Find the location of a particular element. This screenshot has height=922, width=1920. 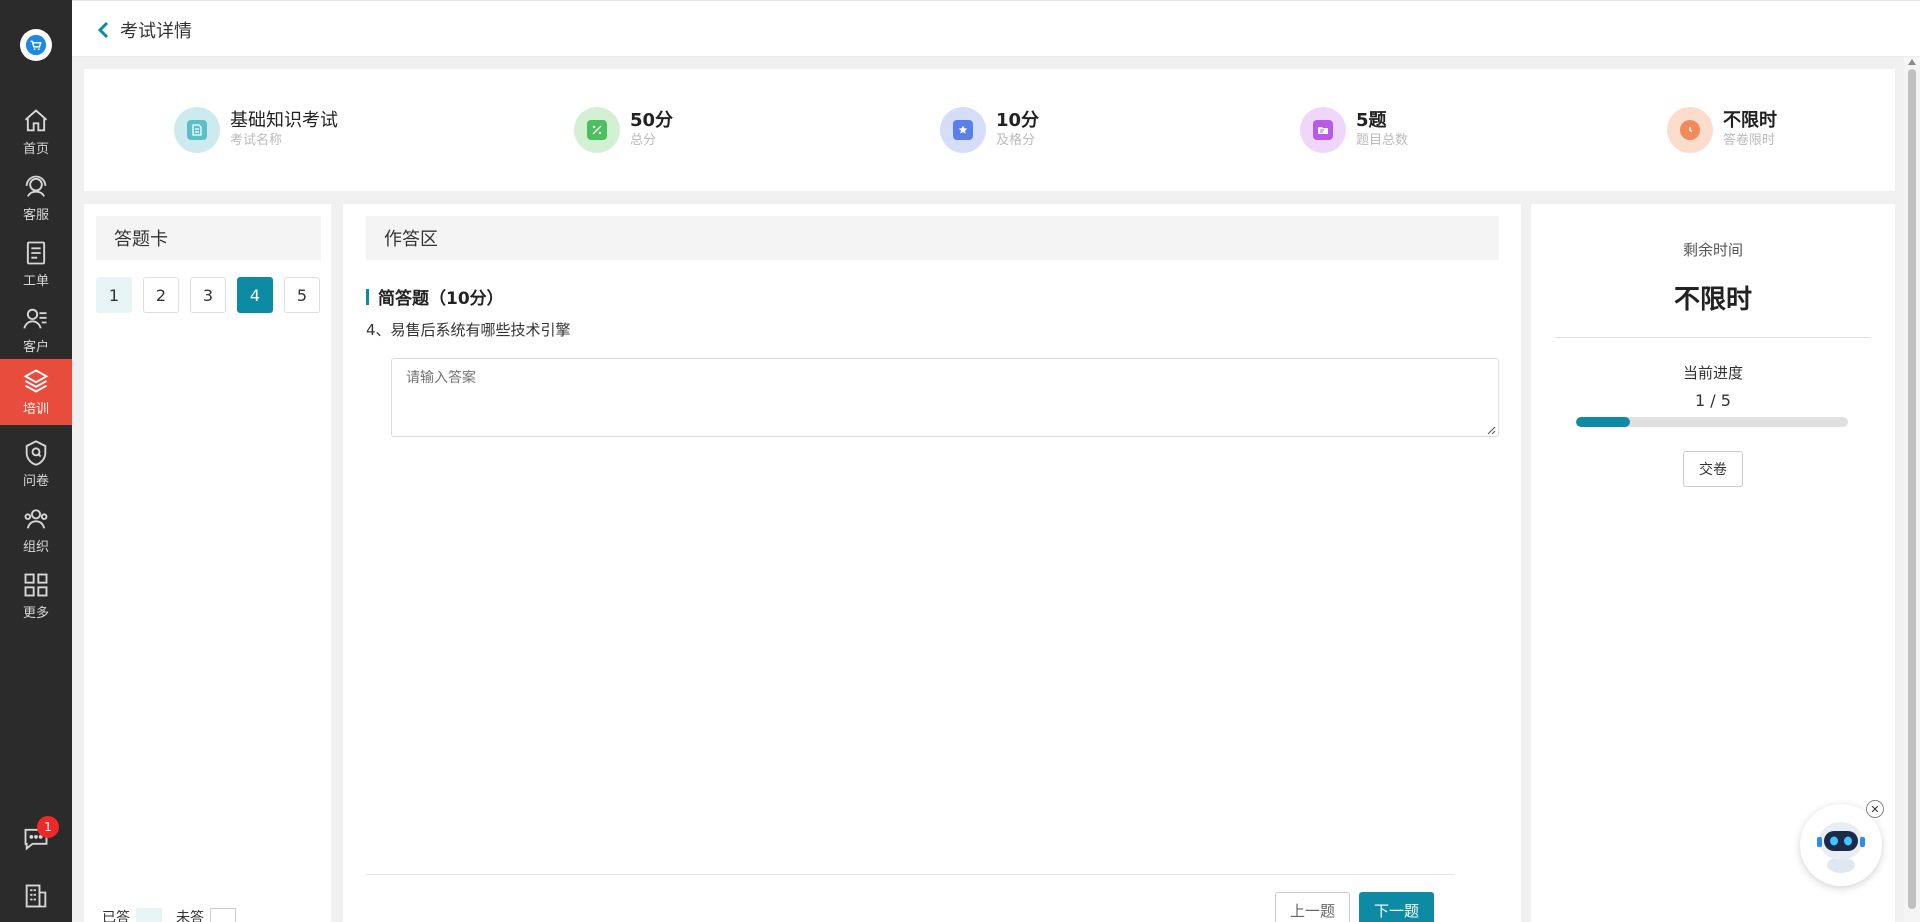

sidebar-item-survey: 问卷 is located at coordinates (36, 464).